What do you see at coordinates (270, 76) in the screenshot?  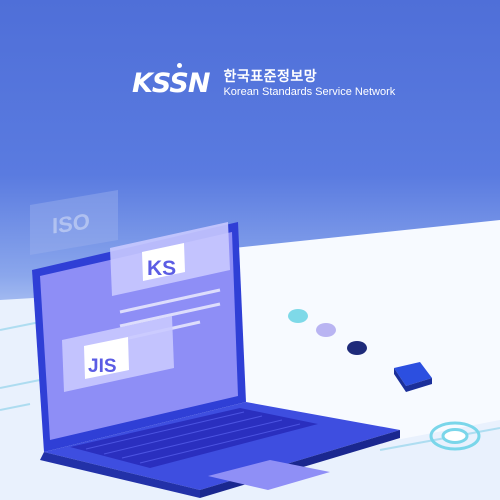 I see `brand-name-korean: 한국표준정보망` at bounding box center [270, 76].